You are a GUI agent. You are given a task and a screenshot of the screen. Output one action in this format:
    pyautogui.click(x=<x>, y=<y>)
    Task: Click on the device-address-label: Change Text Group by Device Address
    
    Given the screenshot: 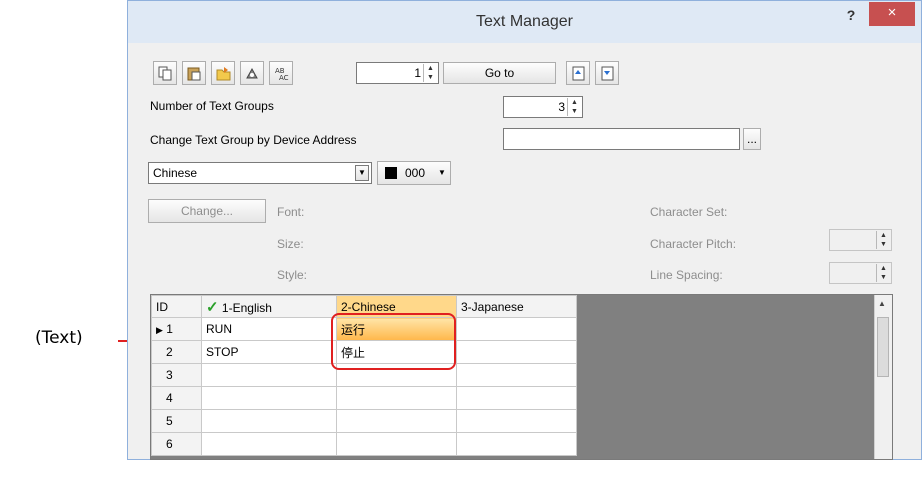 What is the action you would take?
    pyautogui.click(x=253, y=140)
    